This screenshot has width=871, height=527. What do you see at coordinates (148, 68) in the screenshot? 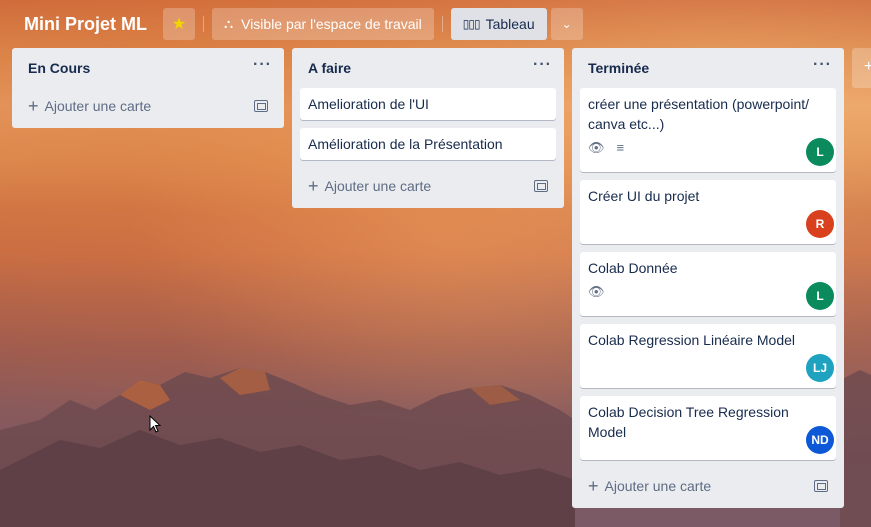
I see `list-header: En Cours ···` at bounding box center [148, 68].